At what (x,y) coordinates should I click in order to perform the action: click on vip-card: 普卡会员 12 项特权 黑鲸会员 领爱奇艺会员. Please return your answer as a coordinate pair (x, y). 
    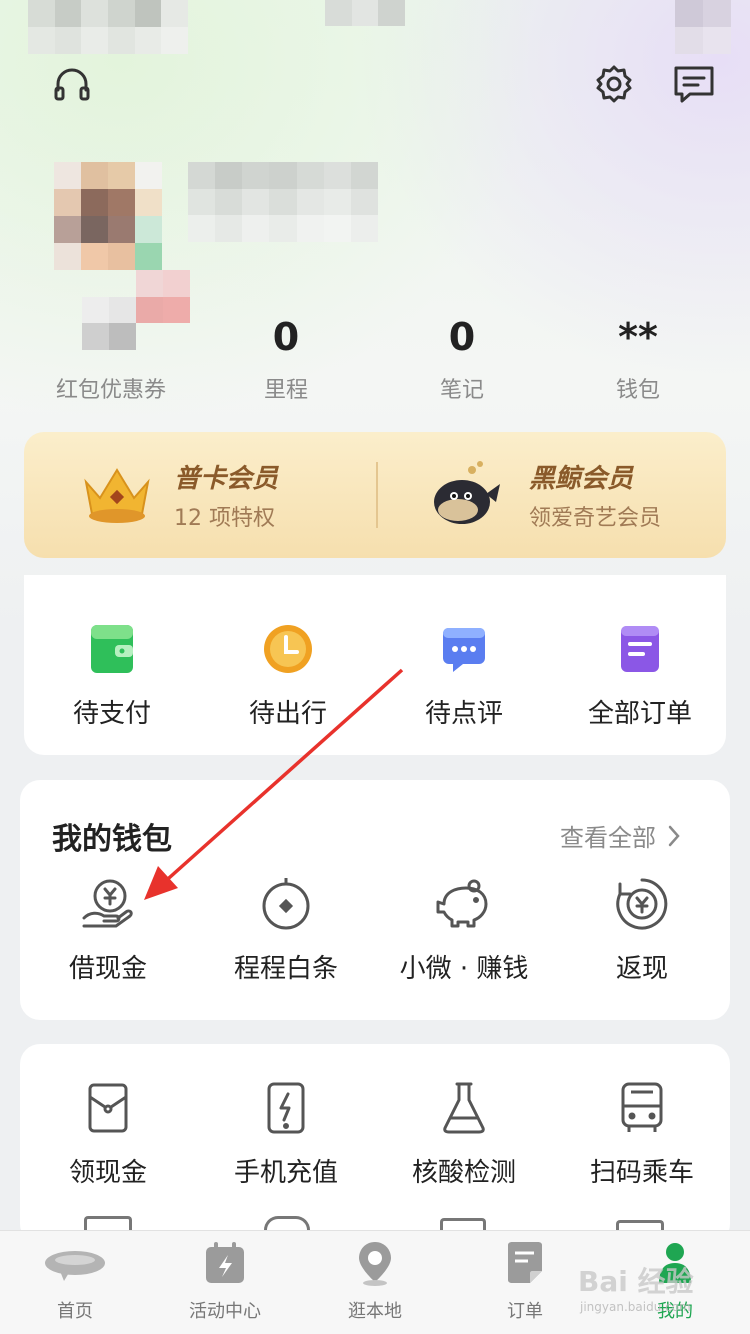
    Looking at the image, I should click on (375, 495).